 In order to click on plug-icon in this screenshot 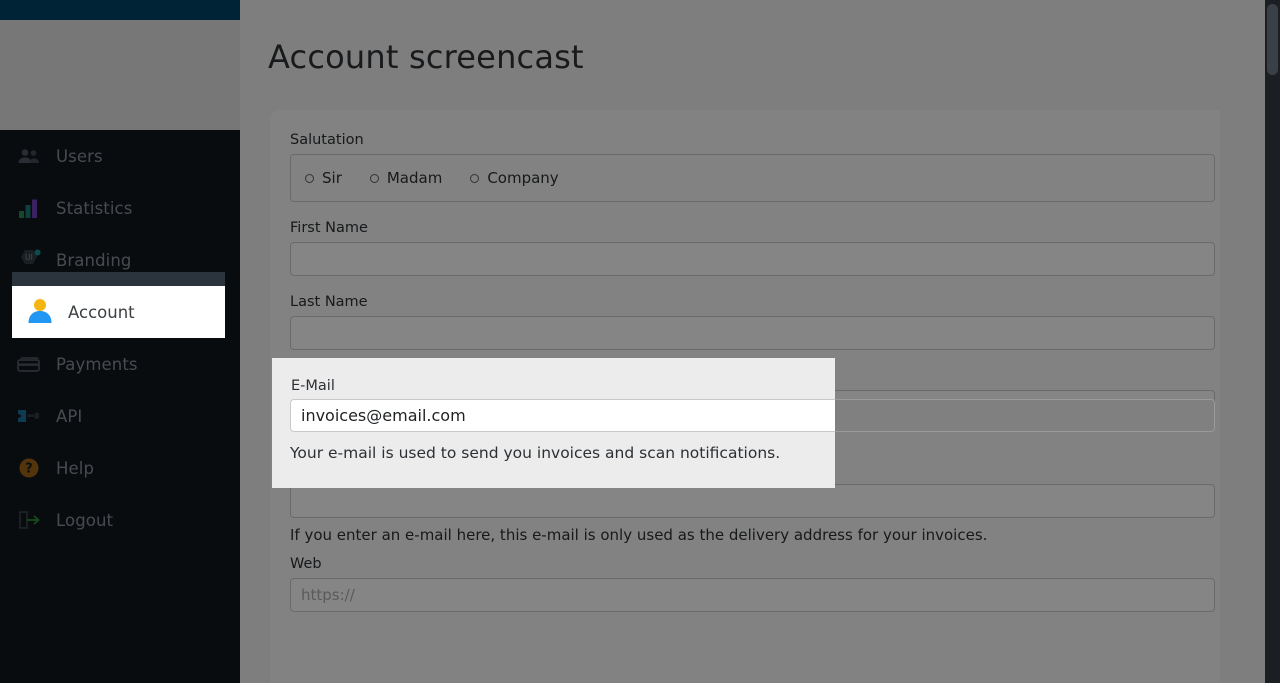, I will do `click(29, 416)`.